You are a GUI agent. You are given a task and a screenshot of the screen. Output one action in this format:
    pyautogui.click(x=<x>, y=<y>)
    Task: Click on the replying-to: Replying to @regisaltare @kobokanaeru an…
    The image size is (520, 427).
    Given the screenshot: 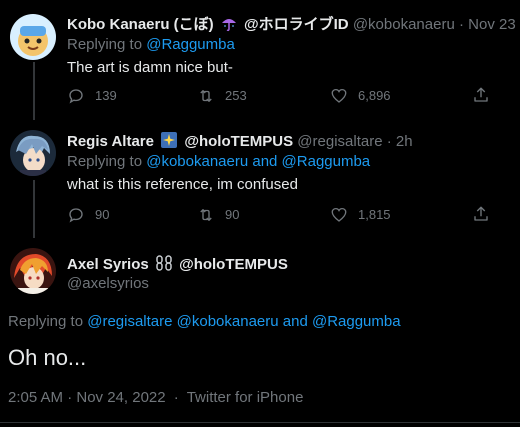 What is the action you would take?
    pyautogui.click(x=204, y=322)
    